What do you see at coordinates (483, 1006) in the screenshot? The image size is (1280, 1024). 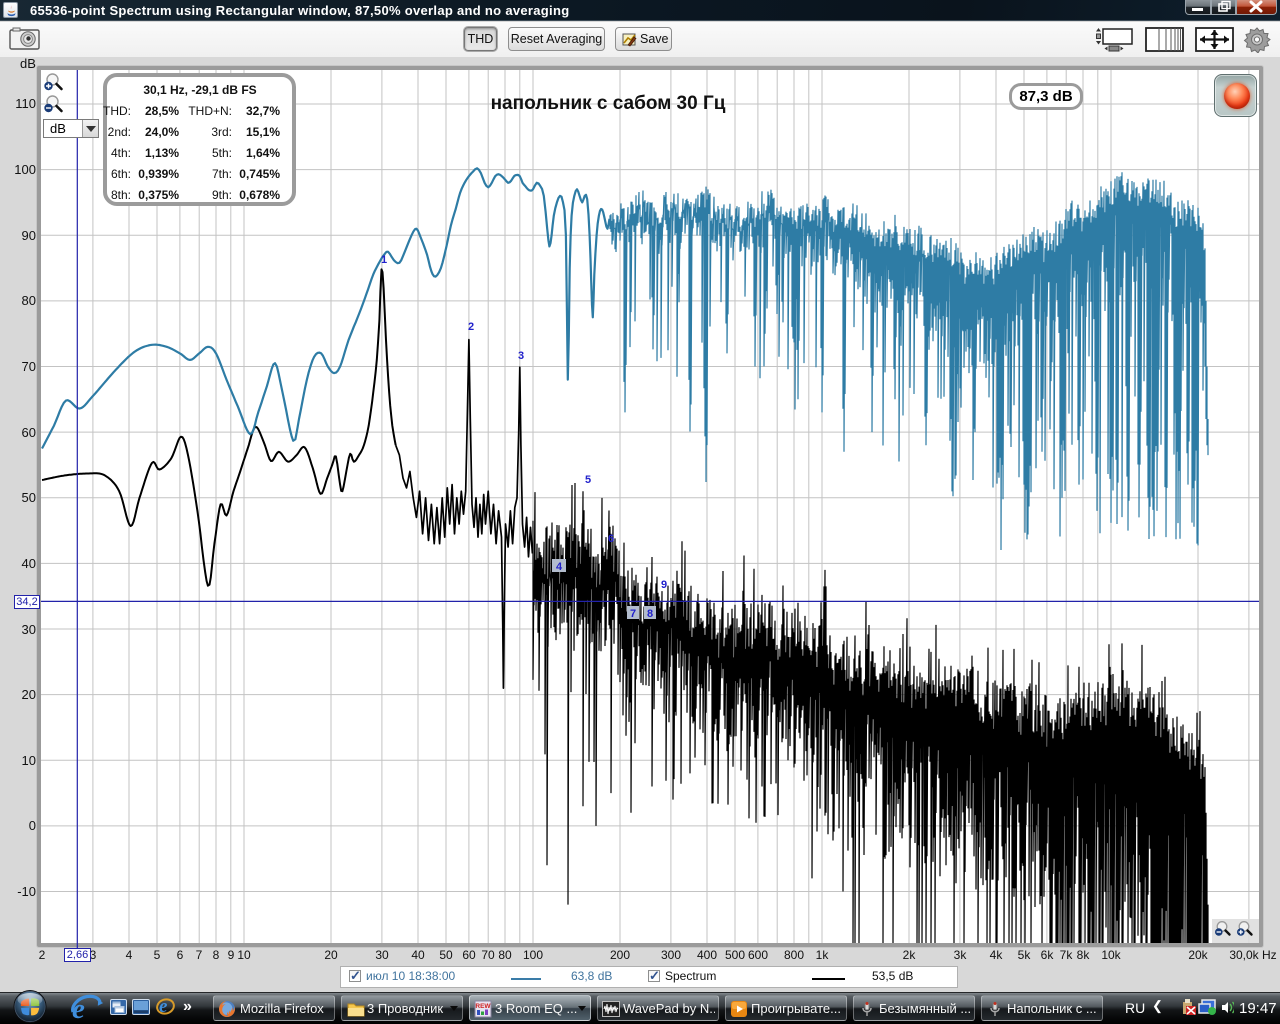 I see `svg-text: REW` at bounding box center [483, 1006].